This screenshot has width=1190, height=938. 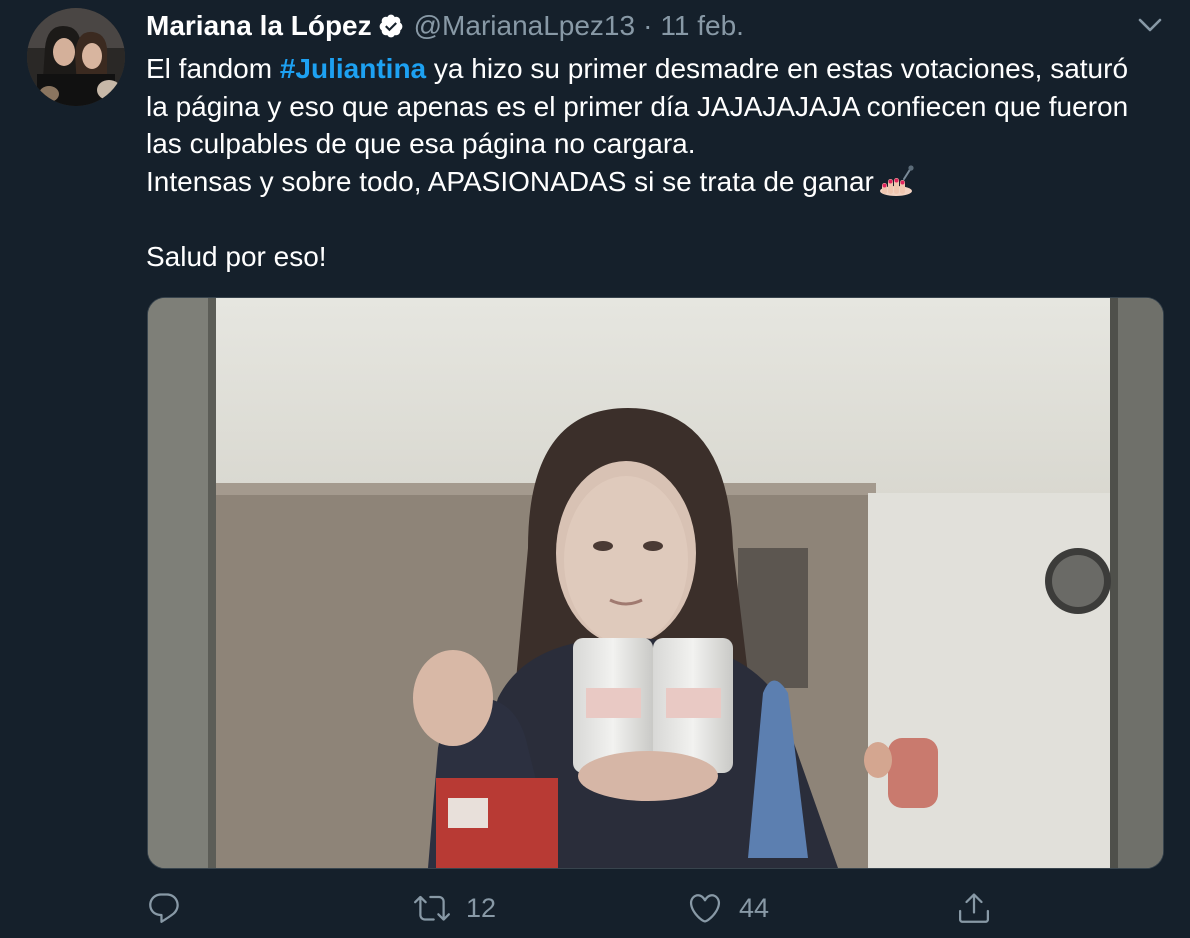 I want to click on tweet-actions: 12 44, so click(x=656, y=910).